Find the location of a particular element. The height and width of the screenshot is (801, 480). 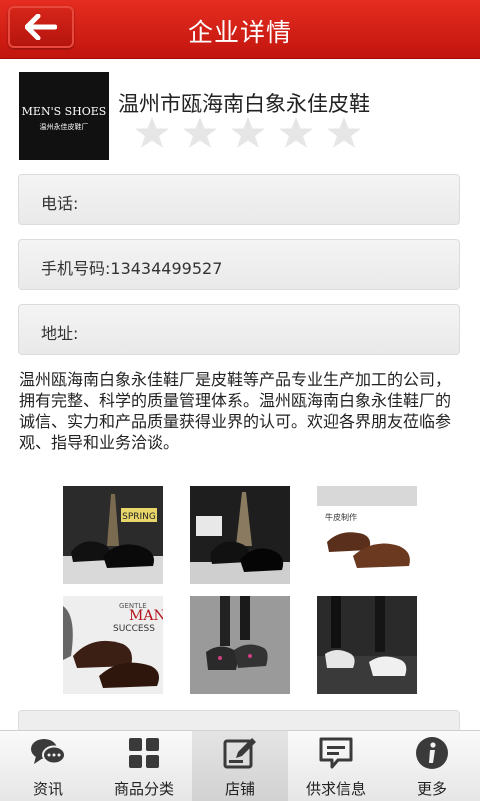

image-caption-spring: SPRING is located at coordinates (139, 517).